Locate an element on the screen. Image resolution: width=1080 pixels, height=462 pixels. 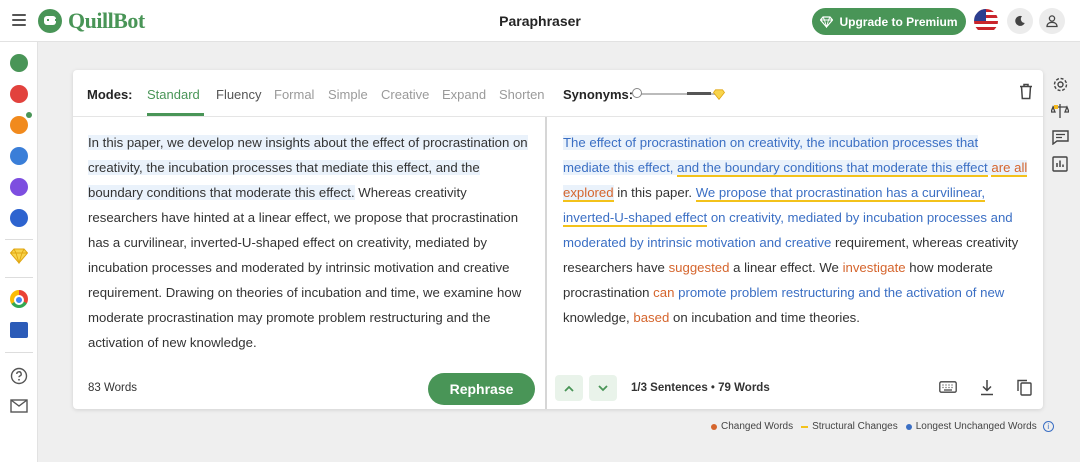
delete-icon is located at coordinates (1027, 92).